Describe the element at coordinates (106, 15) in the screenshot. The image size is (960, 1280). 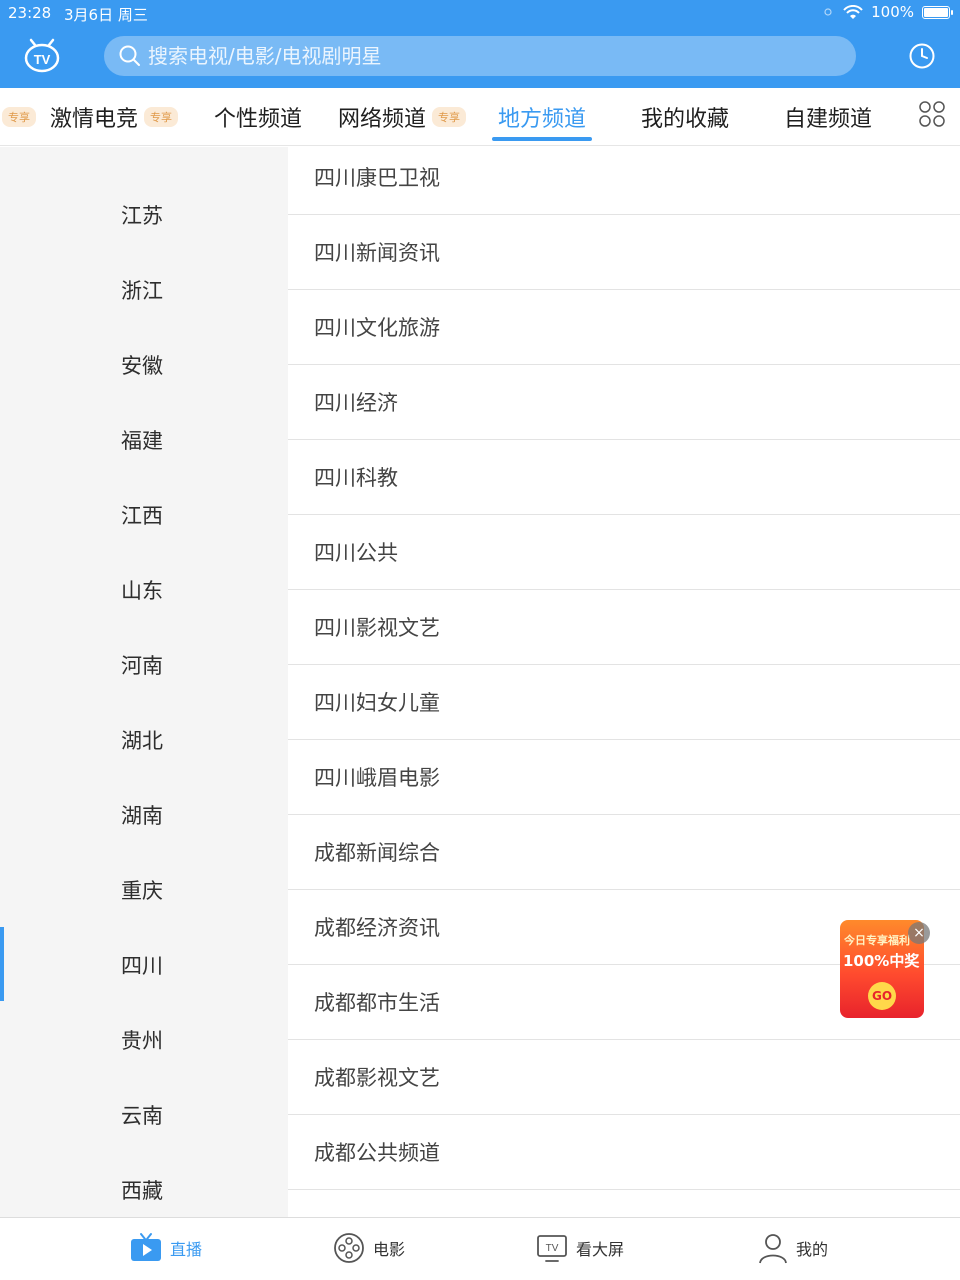
I see `status-date: 3月6日 周三` at that location.